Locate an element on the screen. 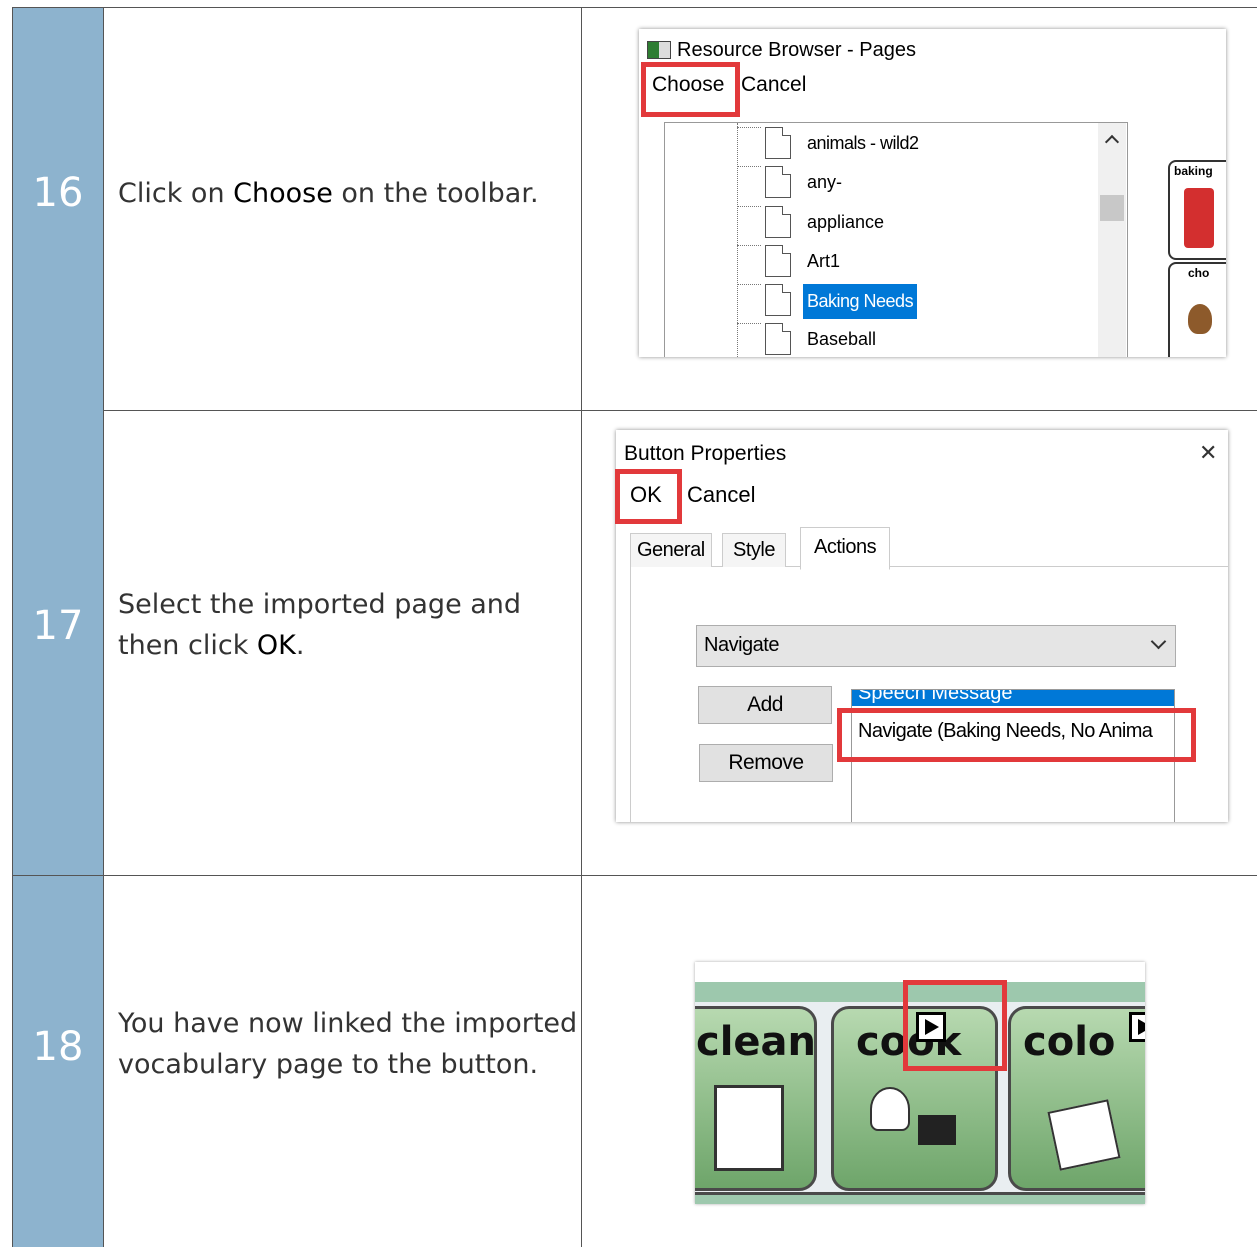 This screenshot has width=1257, height=1247. tab-style: Style is located at coordinates (754, 550).